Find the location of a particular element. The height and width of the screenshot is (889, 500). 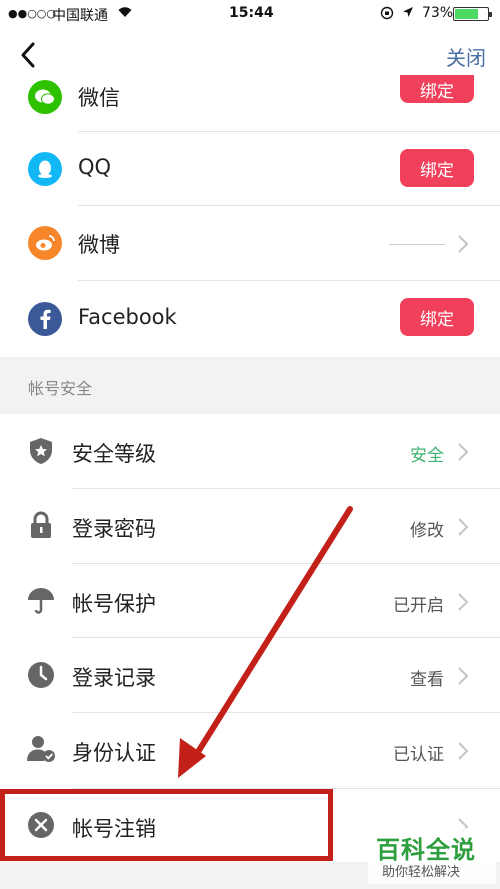

security-value: 已开启 is located at coordinates (418, 606).